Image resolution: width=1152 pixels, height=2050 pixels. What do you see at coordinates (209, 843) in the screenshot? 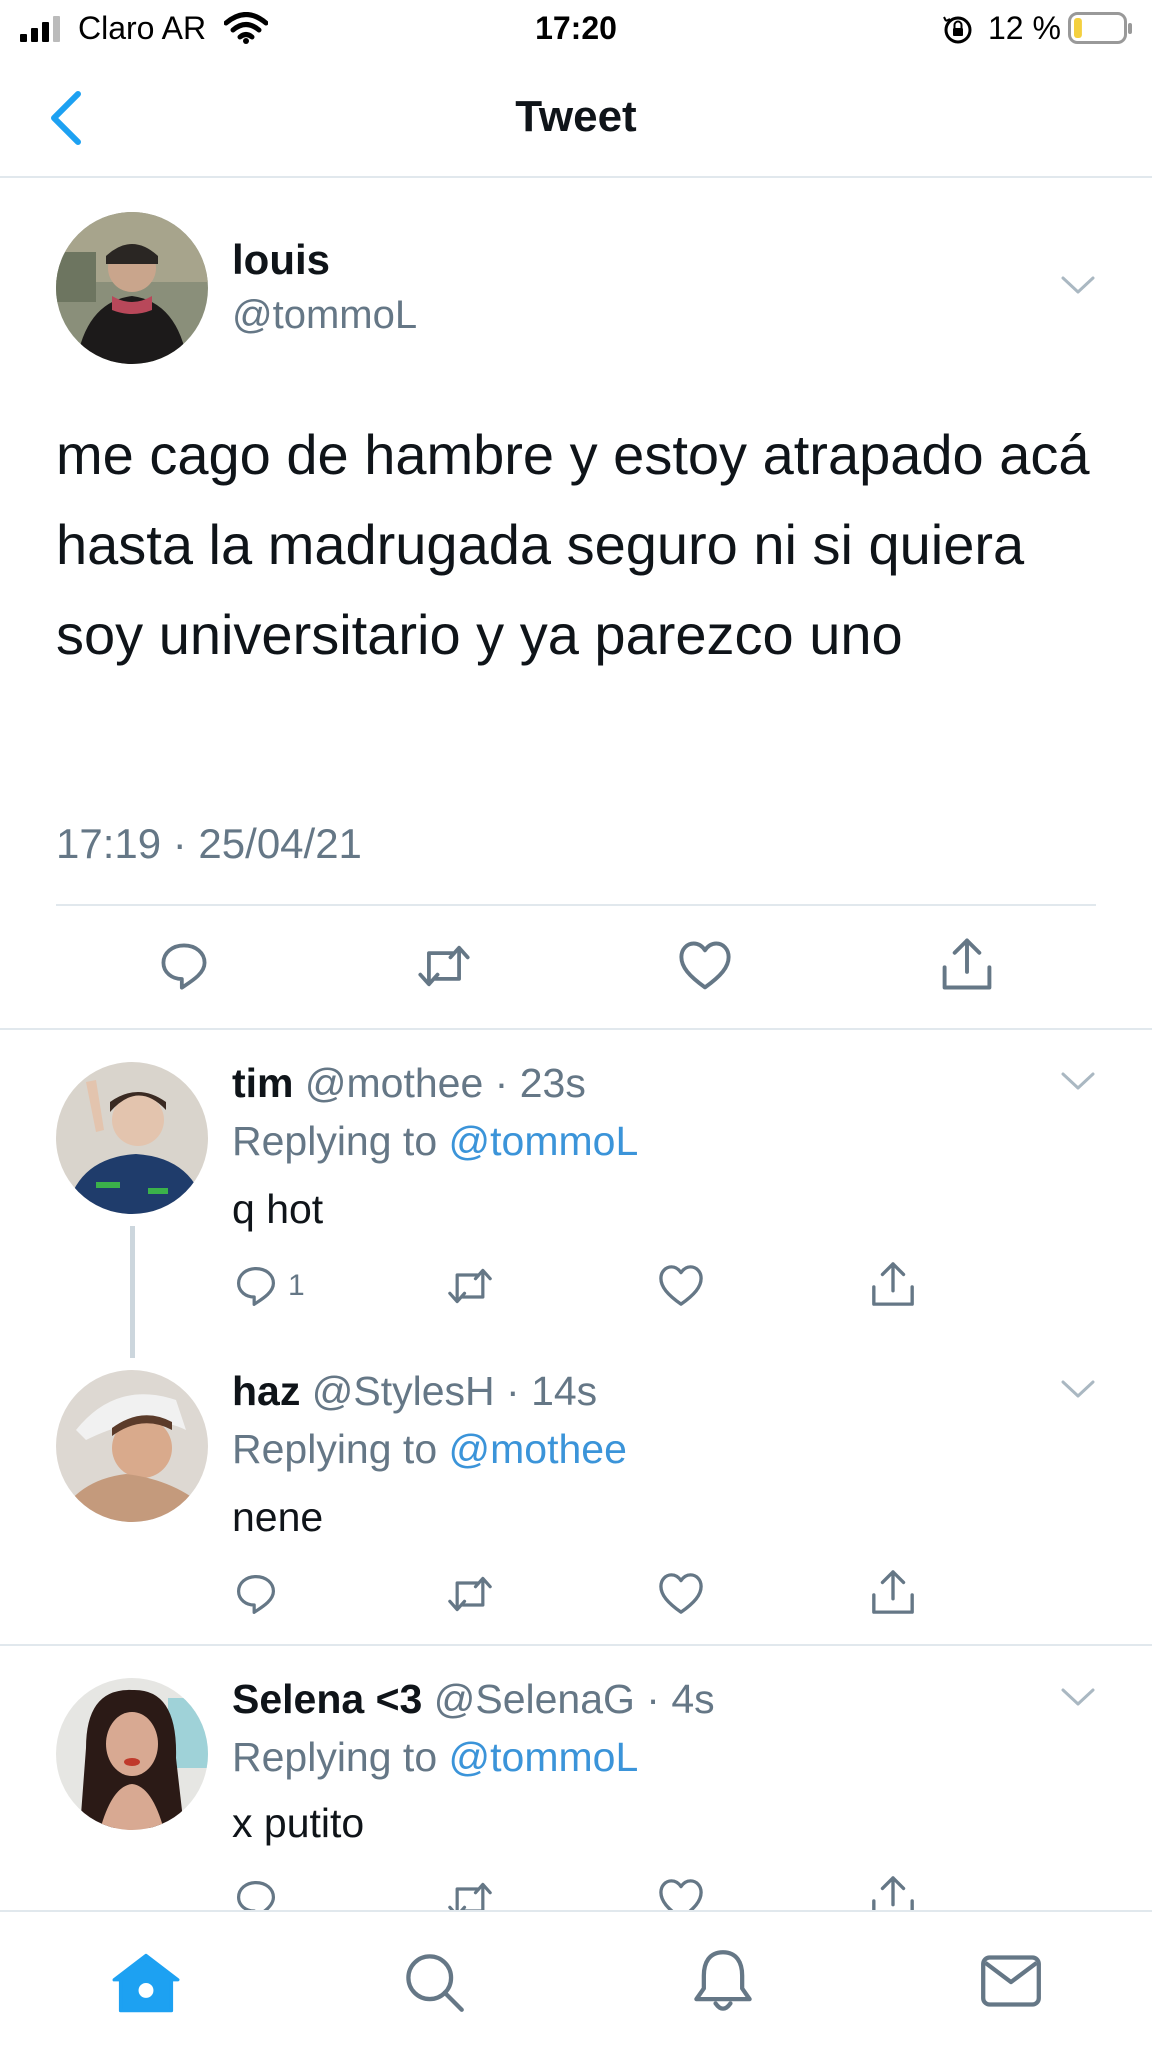
I see `tweet-timestamp: 17:19 · 25/04/21` at bounding box center [209, 843].